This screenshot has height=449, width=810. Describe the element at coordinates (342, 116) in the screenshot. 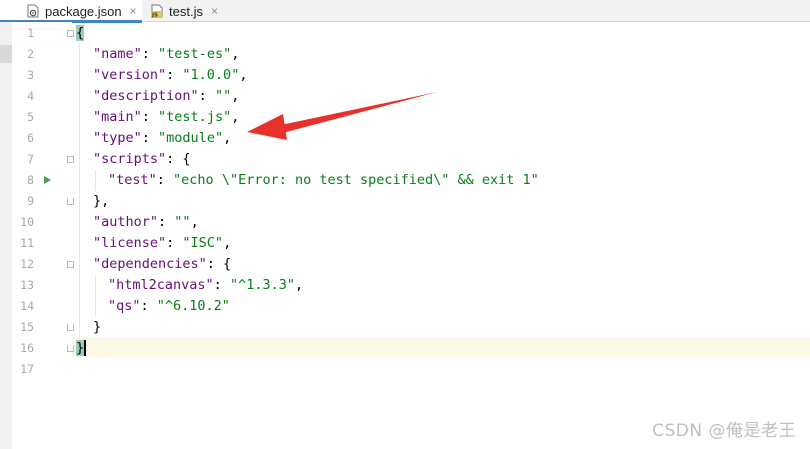

I see `annotation-arrow` at that location.